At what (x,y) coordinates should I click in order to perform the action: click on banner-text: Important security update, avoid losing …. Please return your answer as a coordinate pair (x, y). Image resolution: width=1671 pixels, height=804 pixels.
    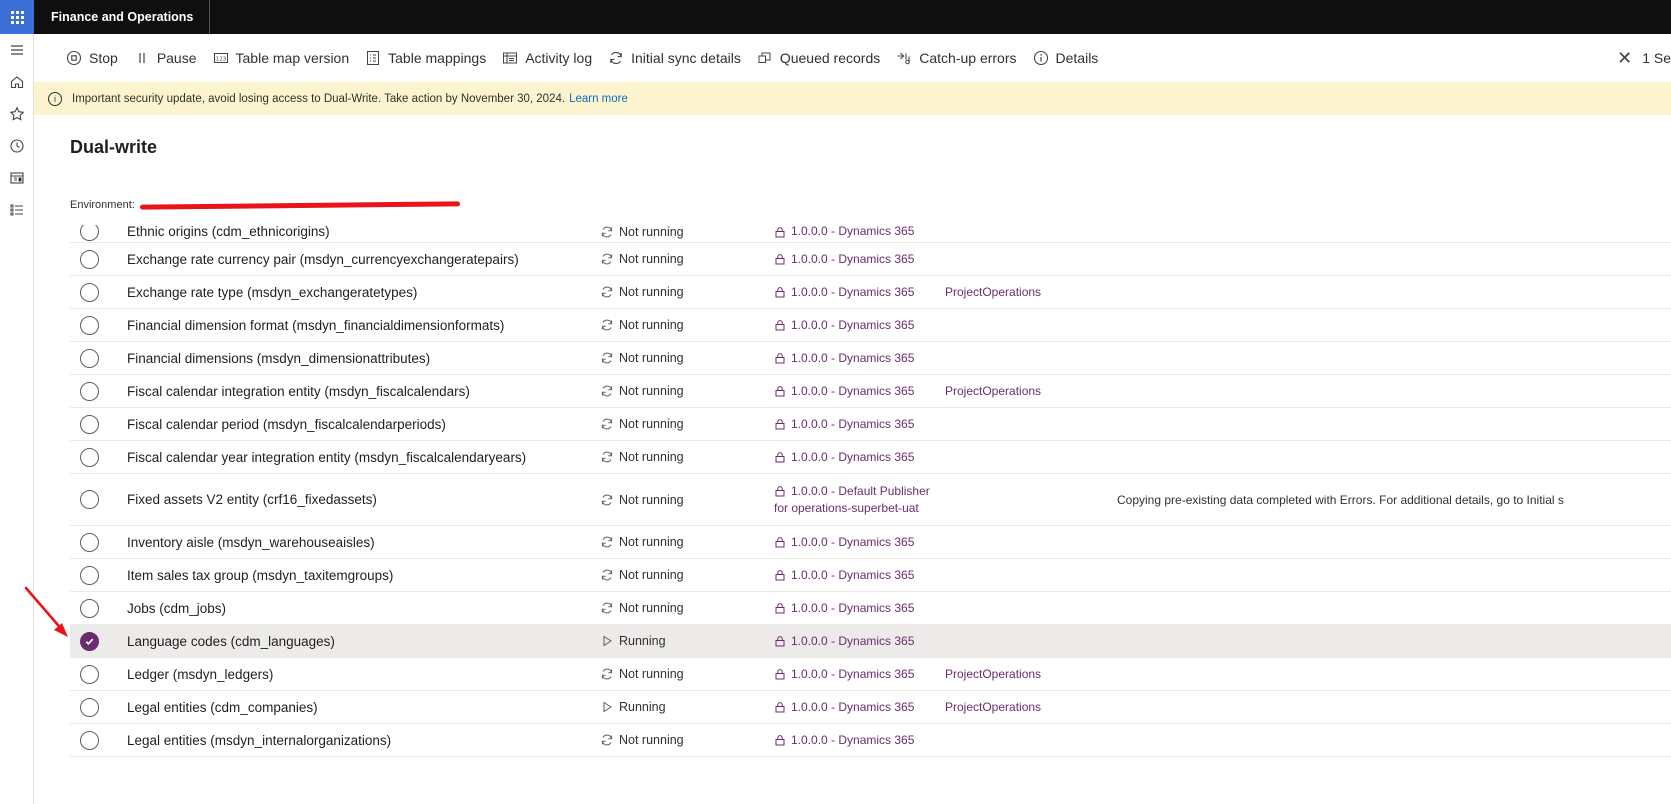
    Looking at the image, I should click on (319, 98).